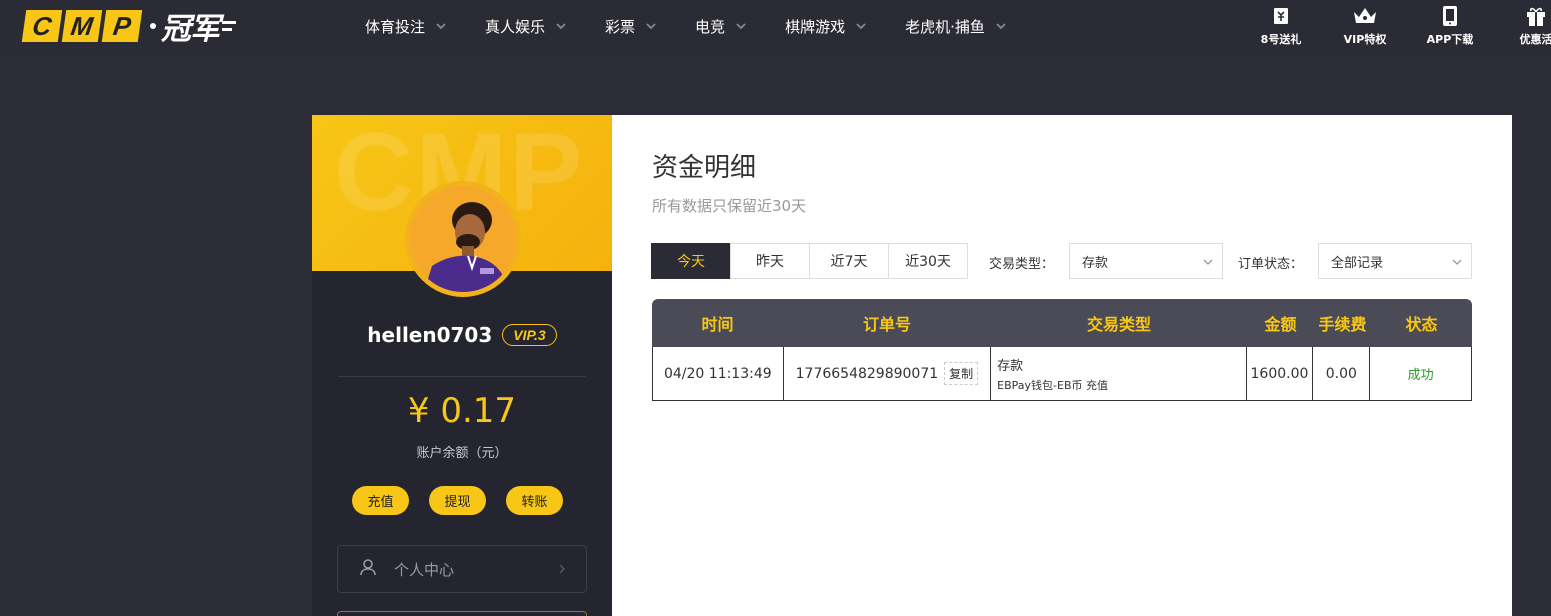 The width and height of the screenshot is (1551, 616). I want to click on username-row: hellen0703 VIP.3, so click(462, 335).